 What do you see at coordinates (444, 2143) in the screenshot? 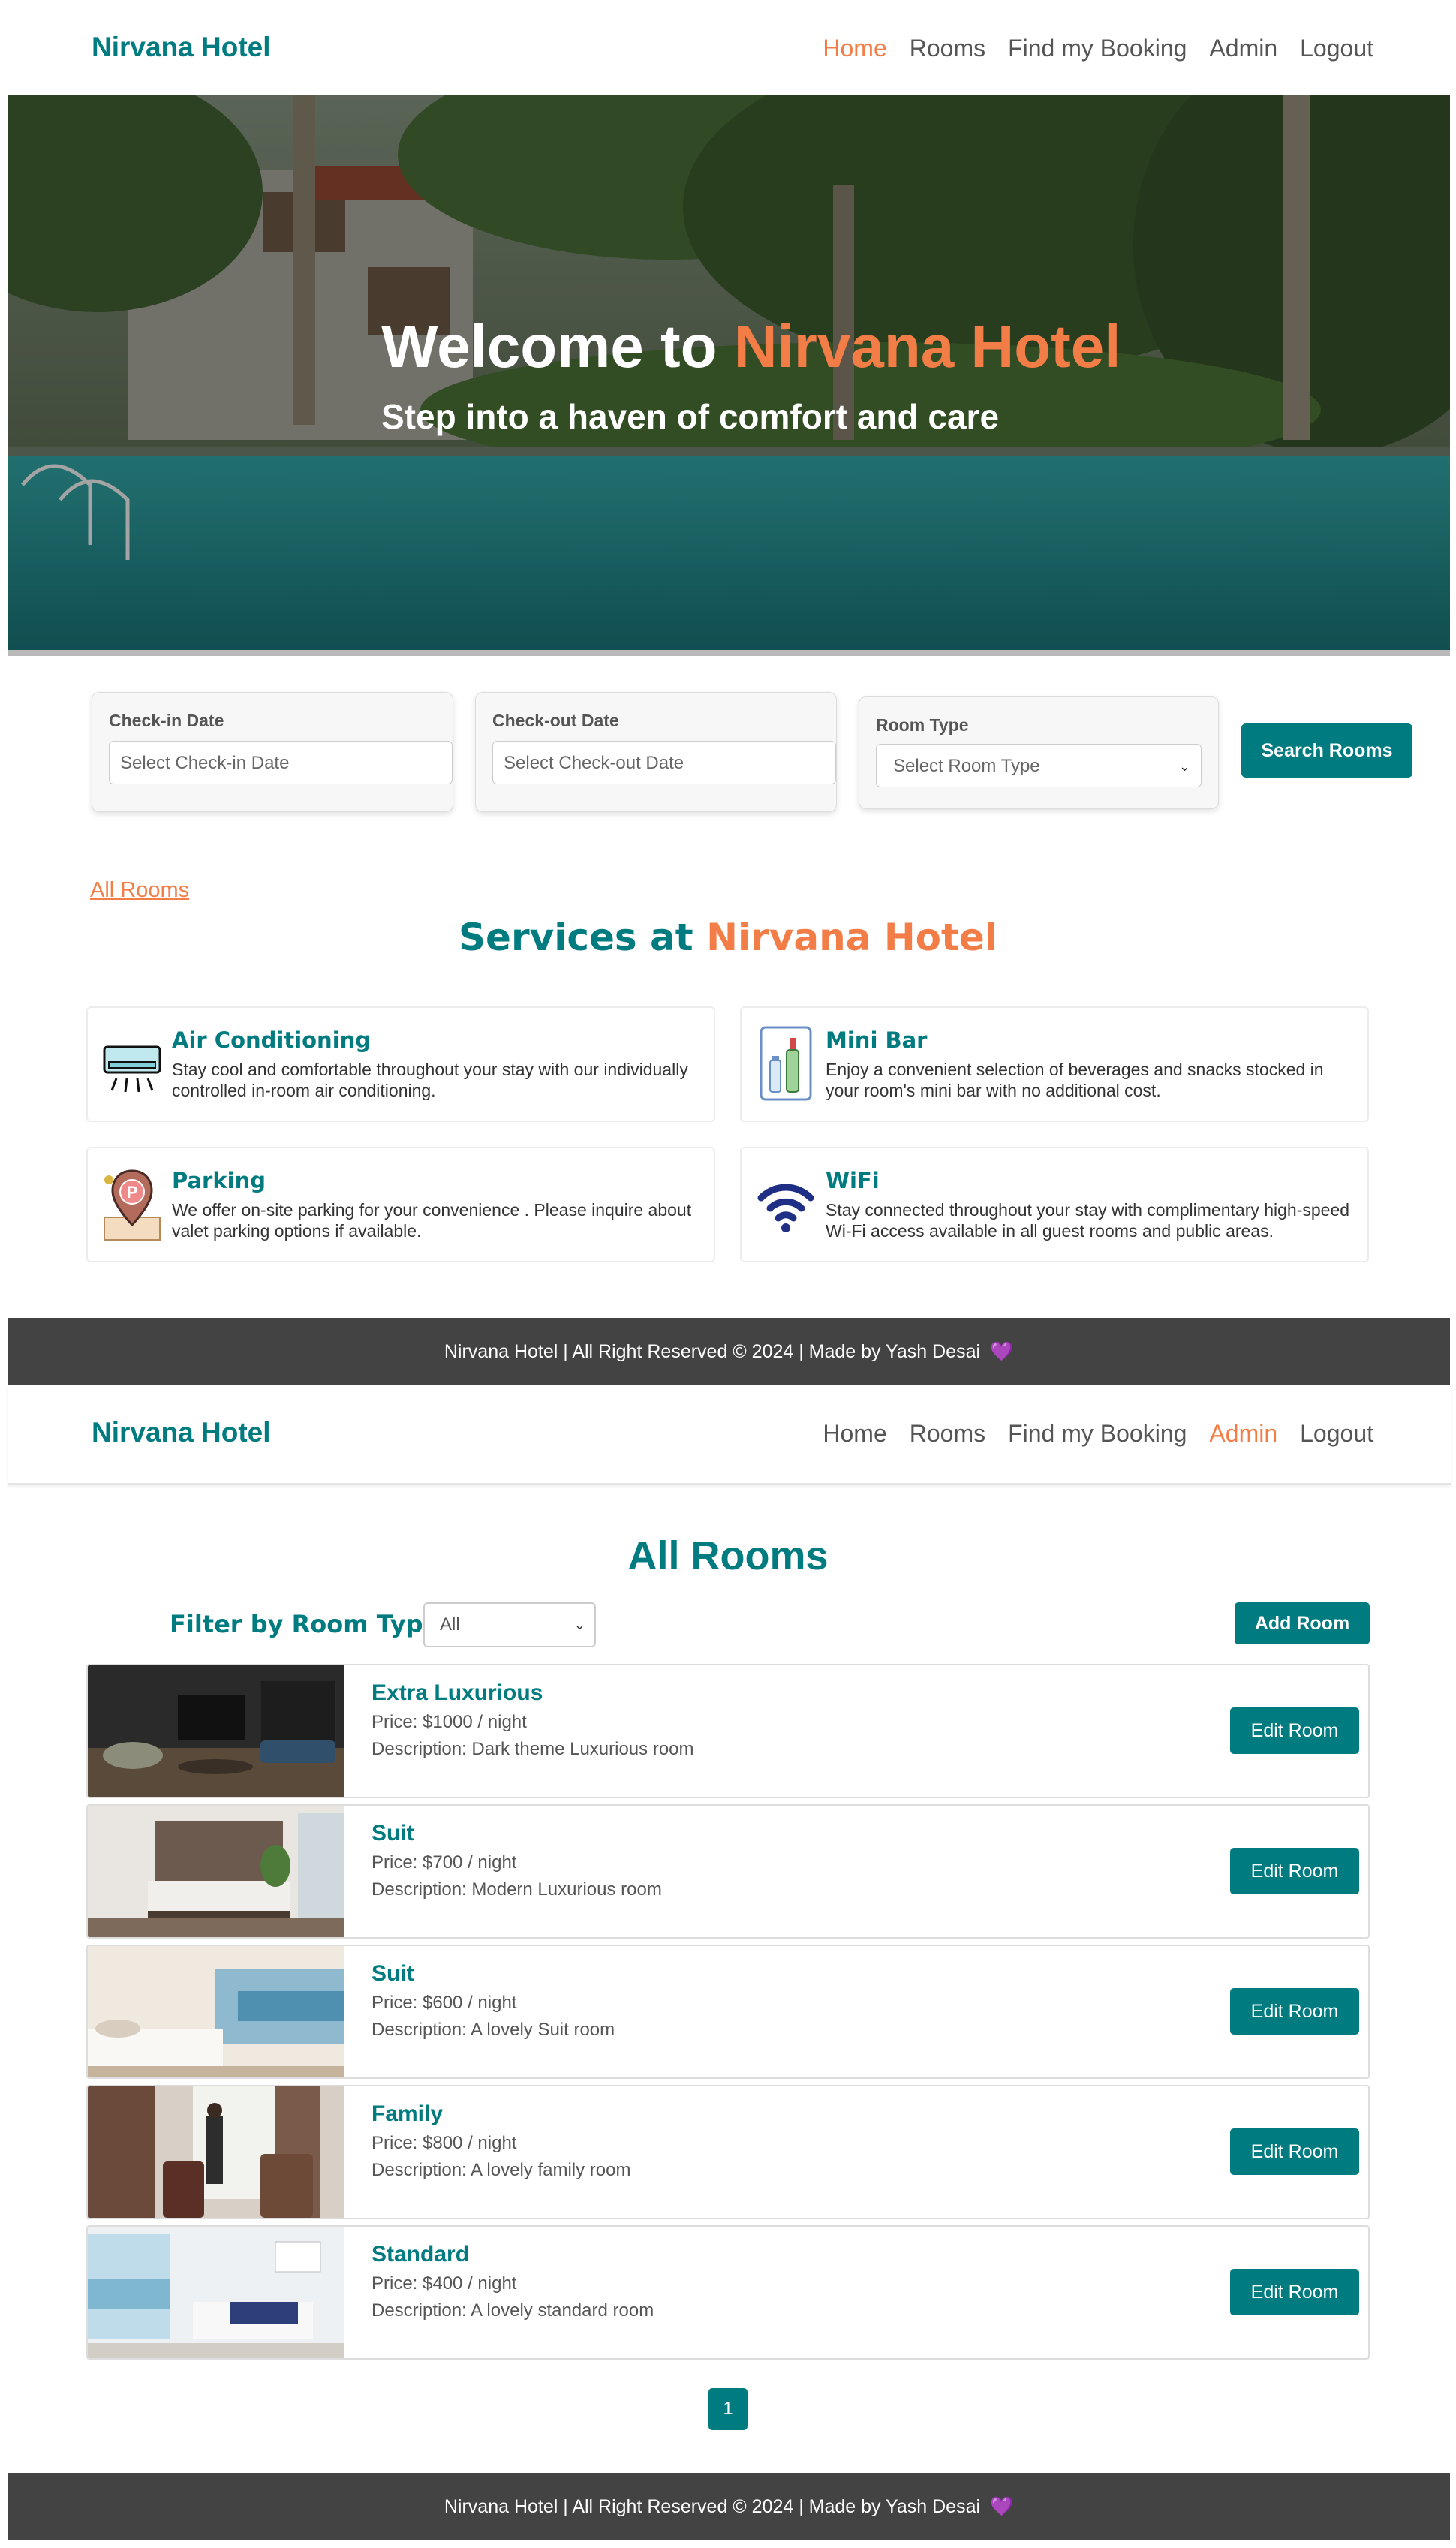
I see `room-price: Price: $800 / night` at bounding box center [444, 2143].